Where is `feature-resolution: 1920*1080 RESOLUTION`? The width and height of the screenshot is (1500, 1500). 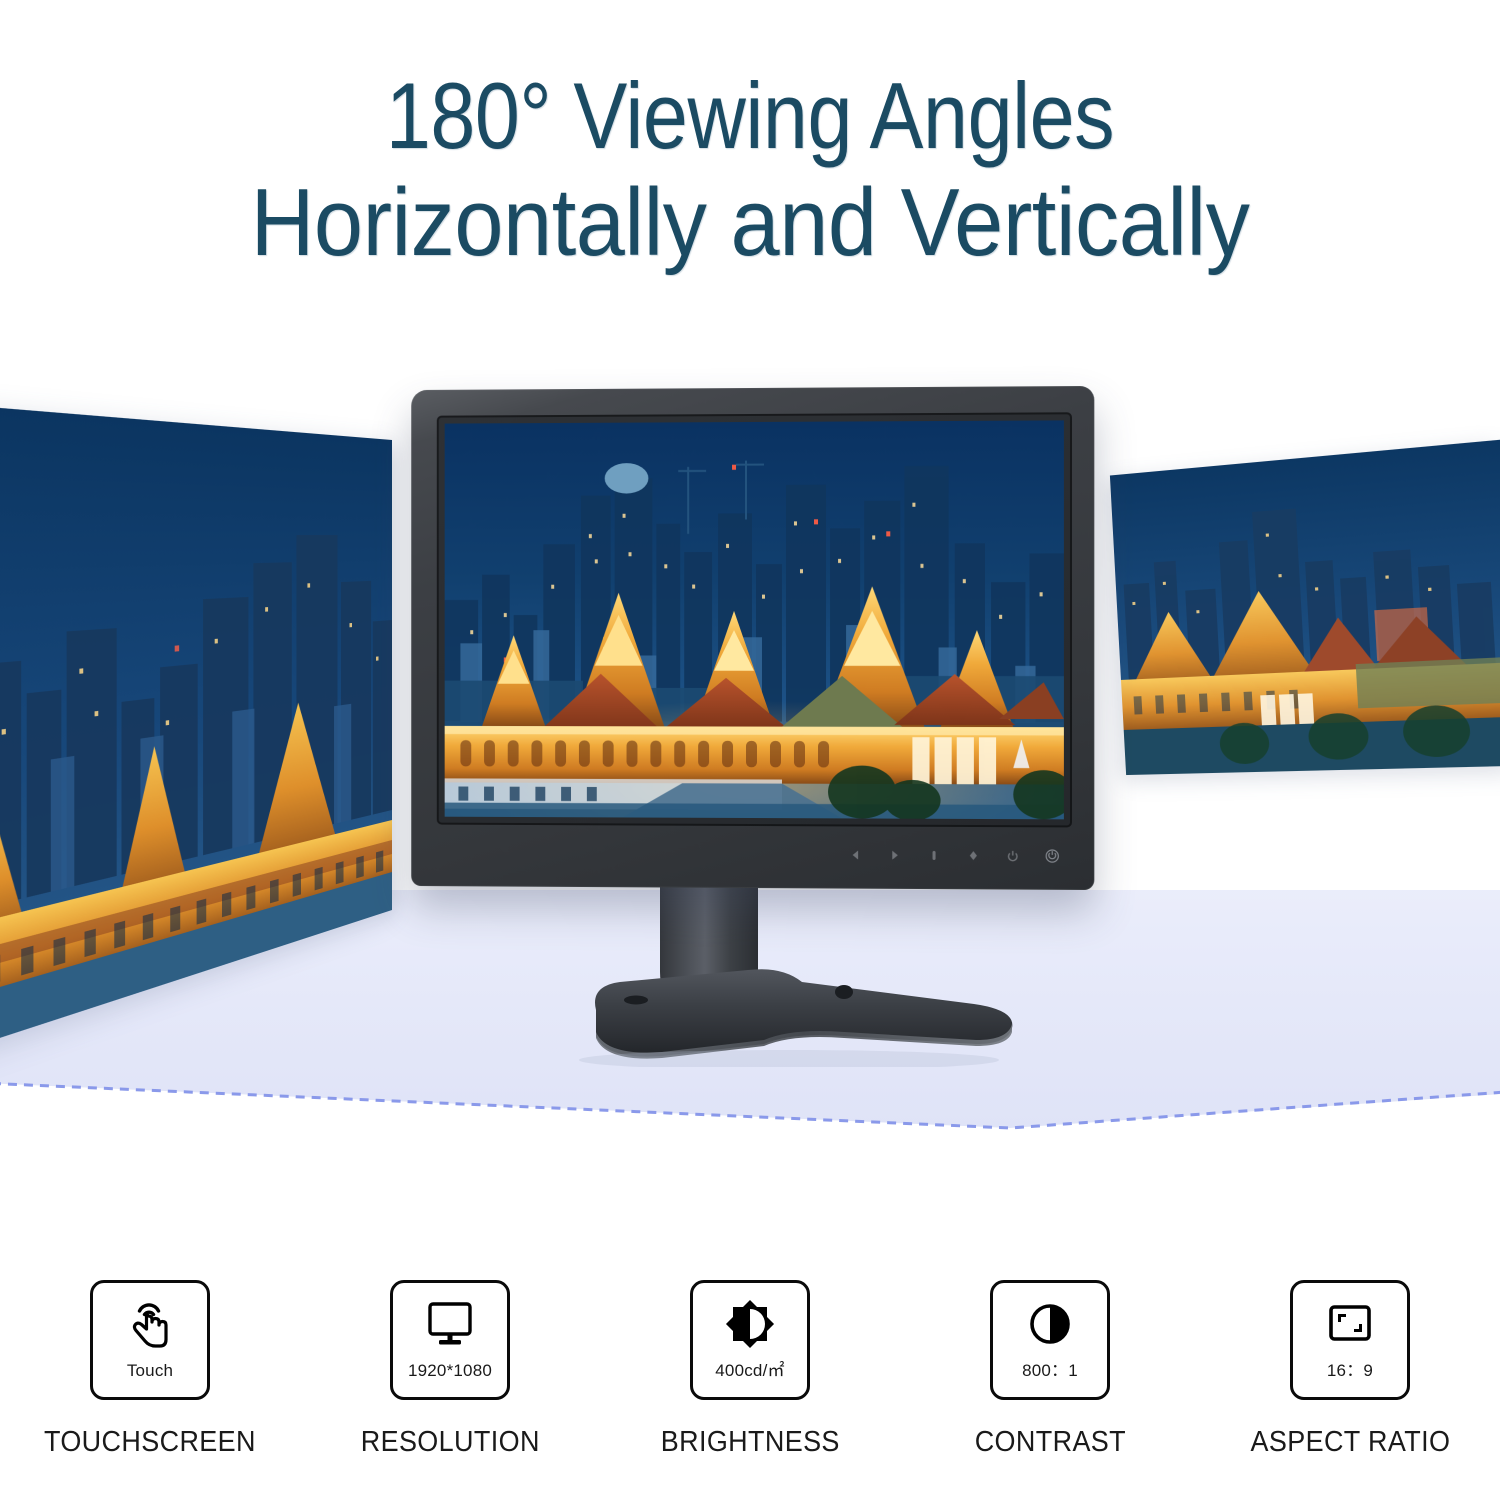
feature-resolution: 1920*1080 RESOLUTION is located at coordinates (450, 1369).